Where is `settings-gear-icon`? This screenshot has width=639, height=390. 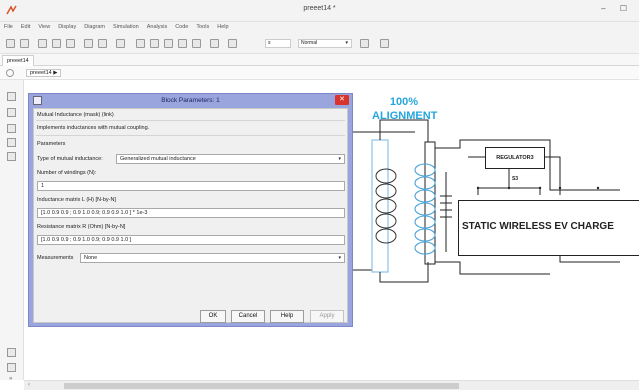 settings-gear-icon is located at coordinates (102, 43).